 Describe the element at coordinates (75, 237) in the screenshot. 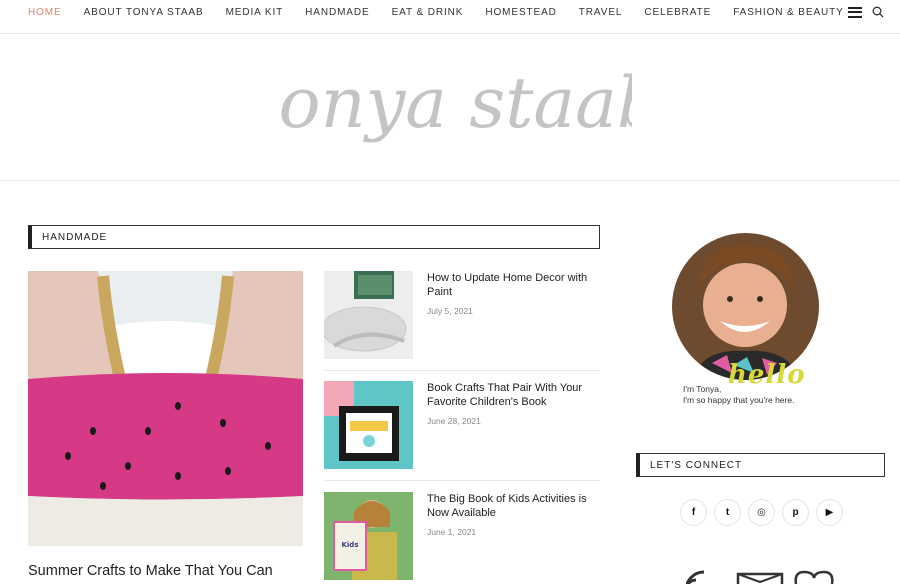

I see `handmade-heading-label: HANDMADE` at that location.